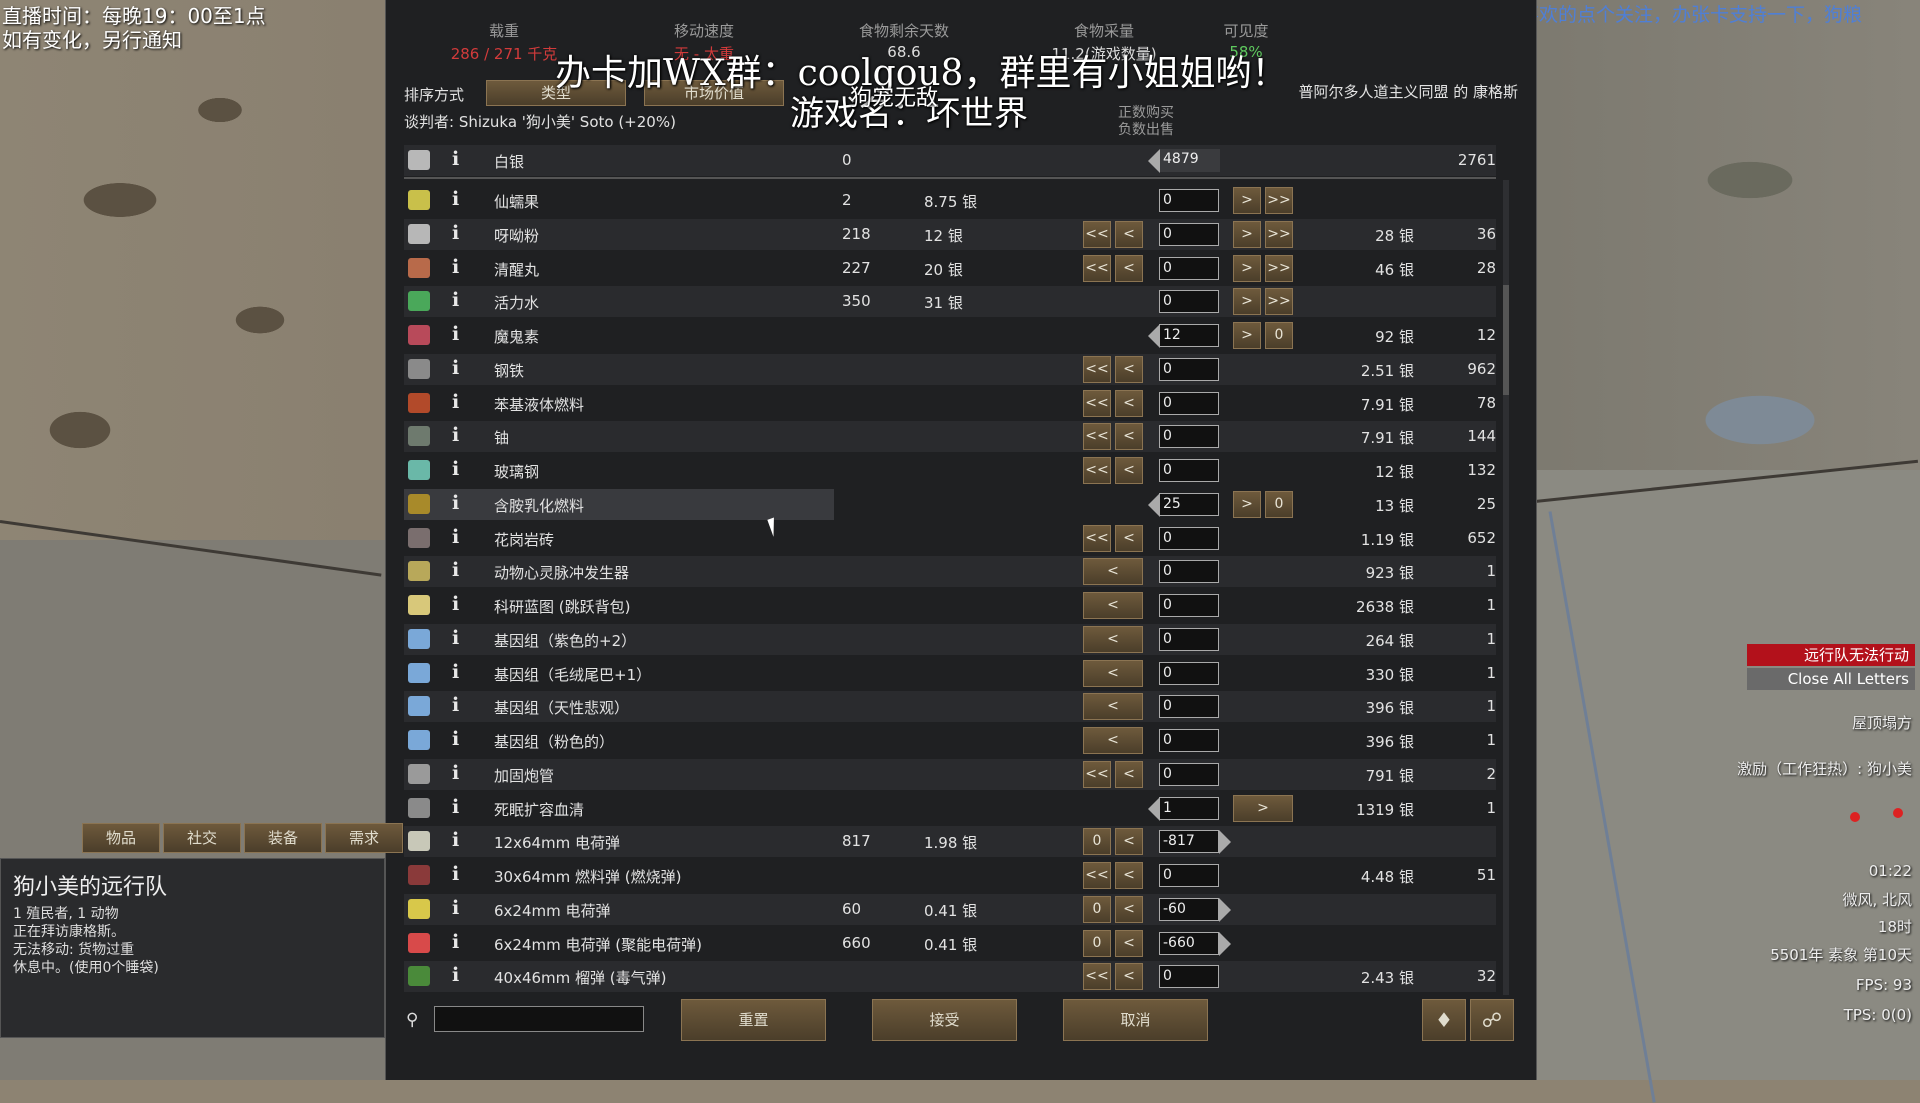 The width and height of the screenshot is (1920, 1103). I want to click on roof-collapse-letter: 屋顶塌方, so click(1882, 722).